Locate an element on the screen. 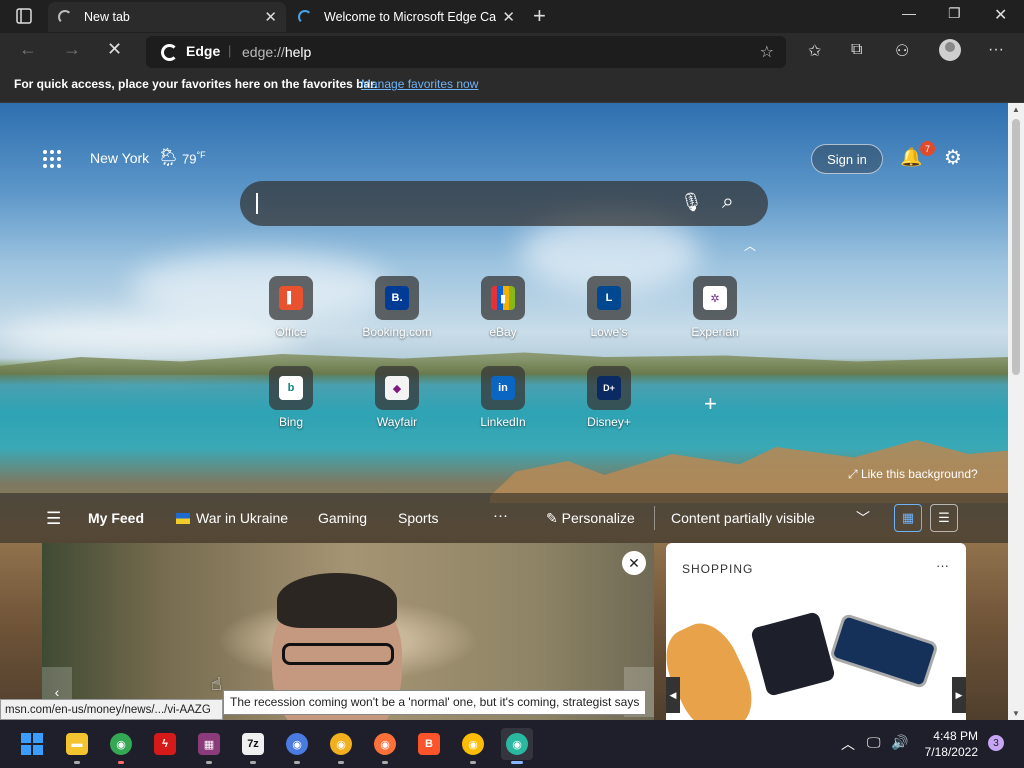 The image size is (1024, 768). notifications-bell-icon: 🔔 is located at coordinates (911, 157).